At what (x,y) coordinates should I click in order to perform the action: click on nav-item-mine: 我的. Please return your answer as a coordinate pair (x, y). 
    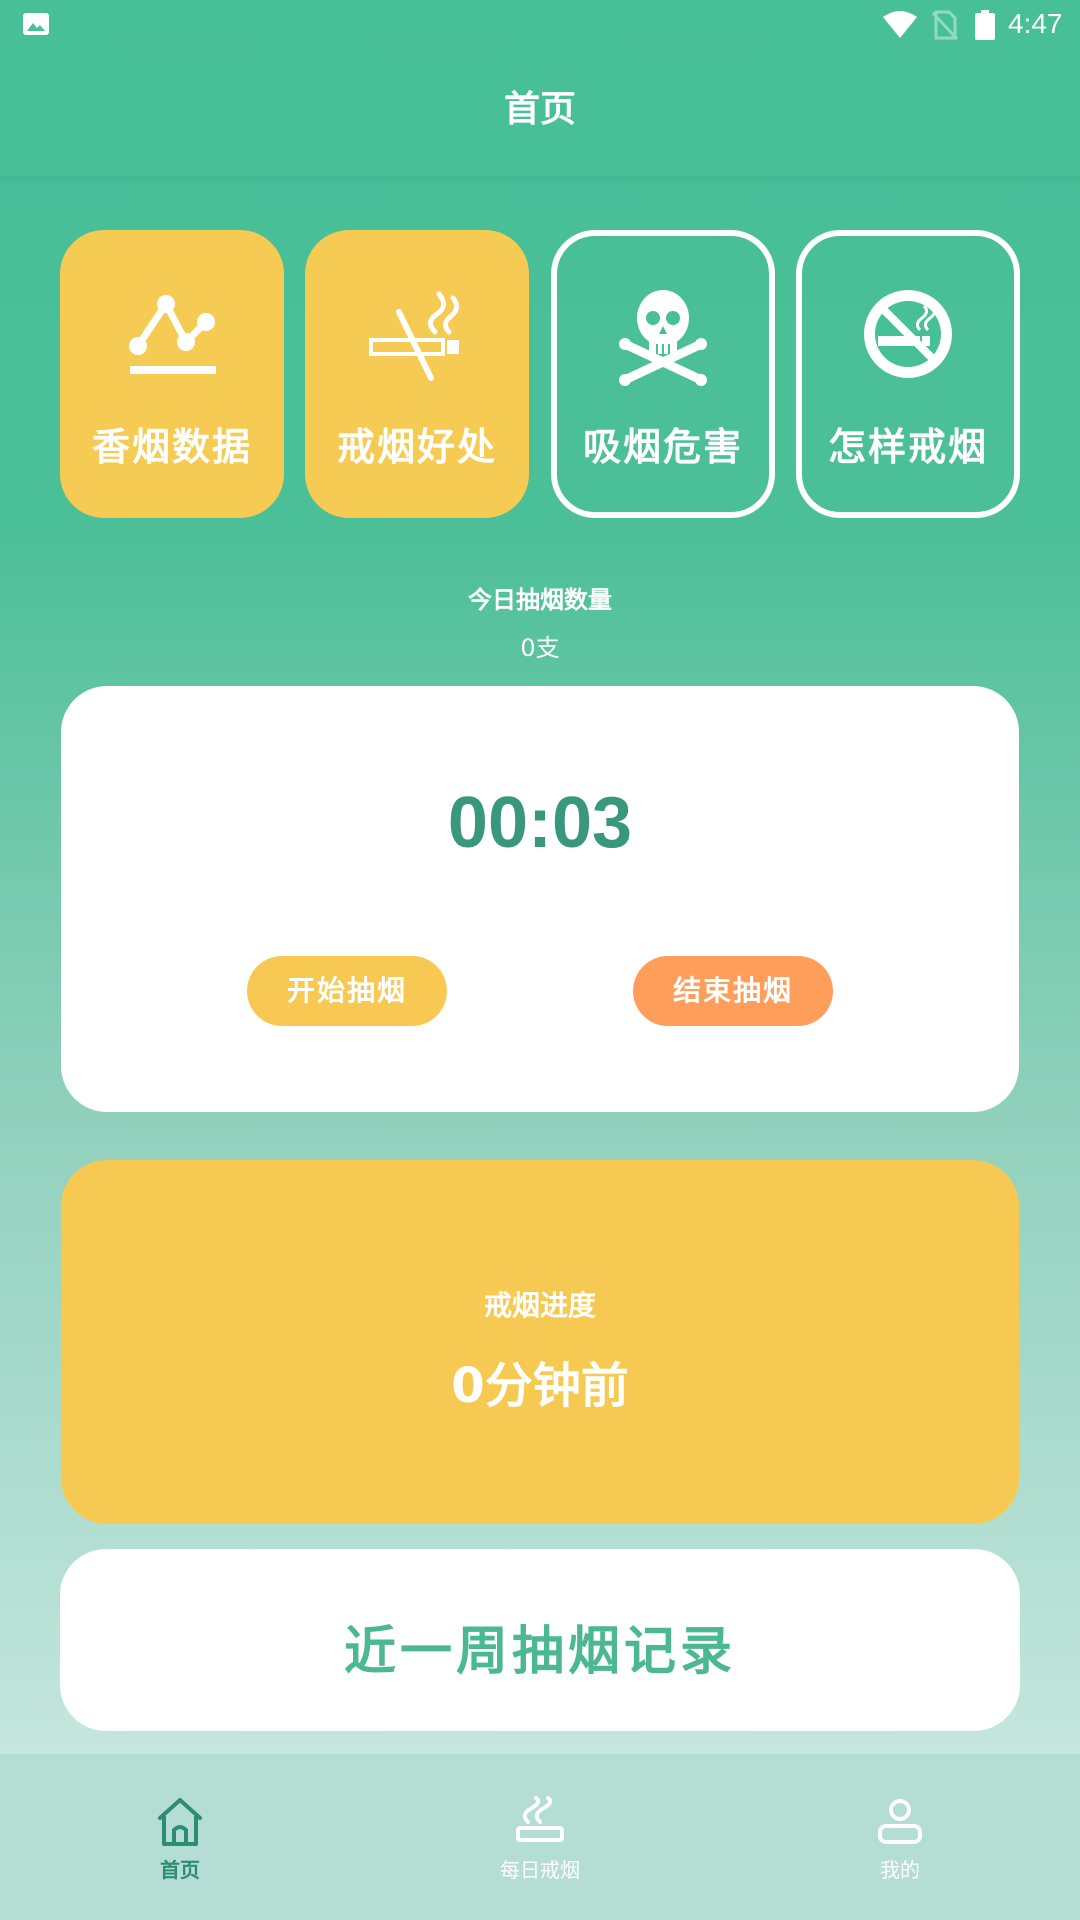
    Looking at the image, I should click on (900, 1837).